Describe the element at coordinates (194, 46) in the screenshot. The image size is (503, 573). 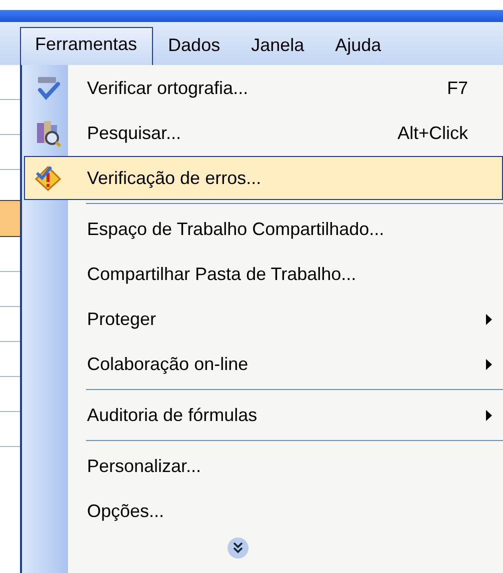
I see `menu-tab: Dados` at that location.